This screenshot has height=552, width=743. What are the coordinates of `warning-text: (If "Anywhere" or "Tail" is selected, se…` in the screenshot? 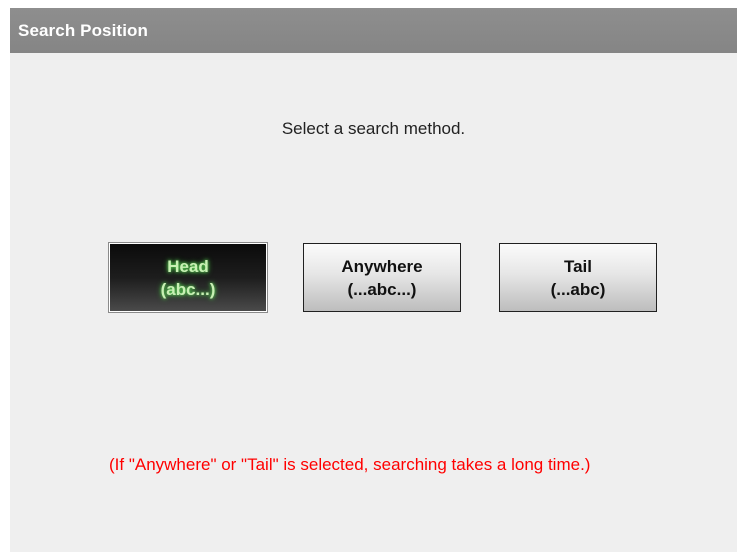 It's located at (350, 464).